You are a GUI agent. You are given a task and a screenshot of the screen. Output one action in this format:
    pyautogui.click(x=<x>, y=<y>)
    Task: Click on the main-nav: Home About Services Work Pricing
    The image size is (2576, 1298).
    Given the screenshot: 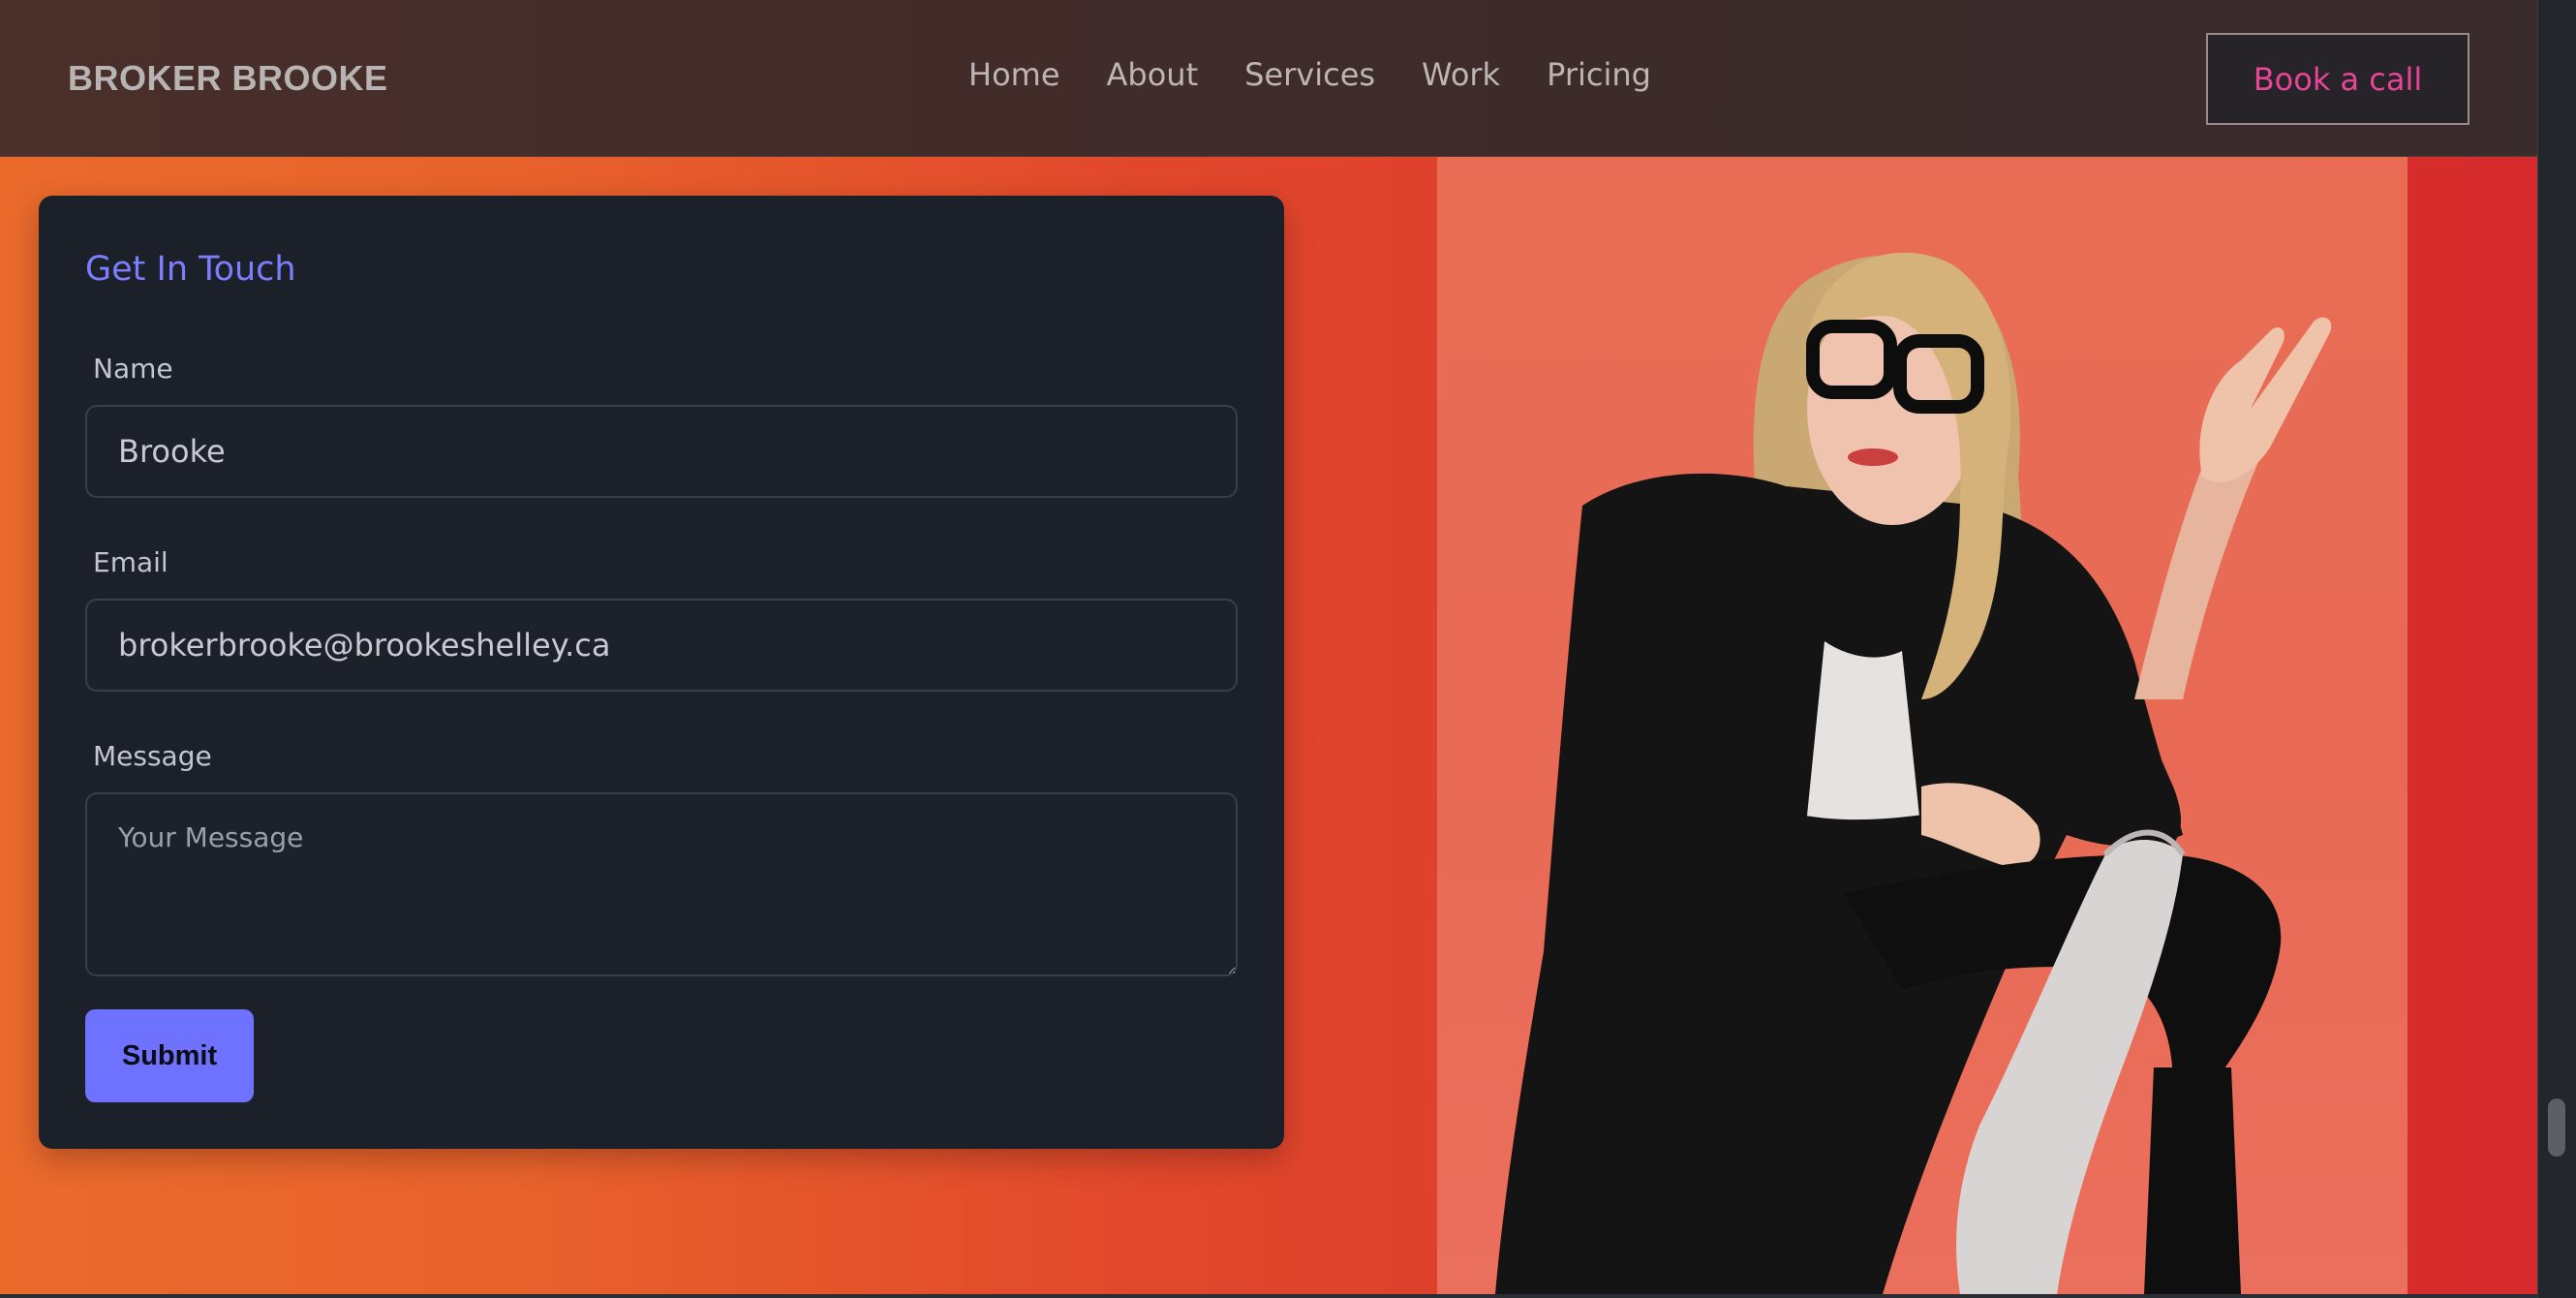 What is the action you would take?
    pyautogui.click(x=1309, y=74)
    